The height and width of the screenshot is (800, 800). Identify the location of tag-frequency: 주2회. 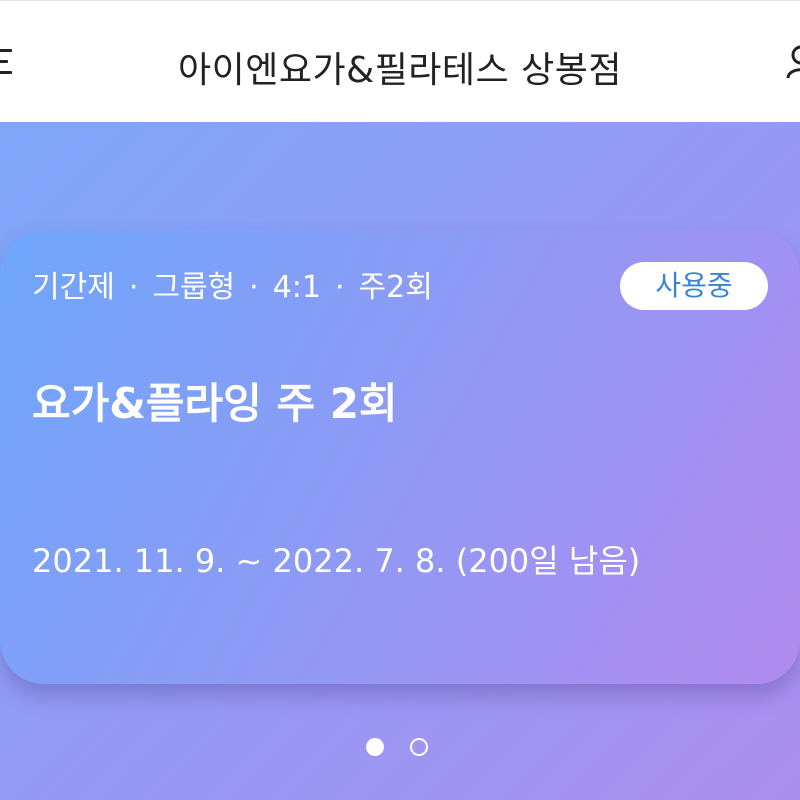
(395, 287).